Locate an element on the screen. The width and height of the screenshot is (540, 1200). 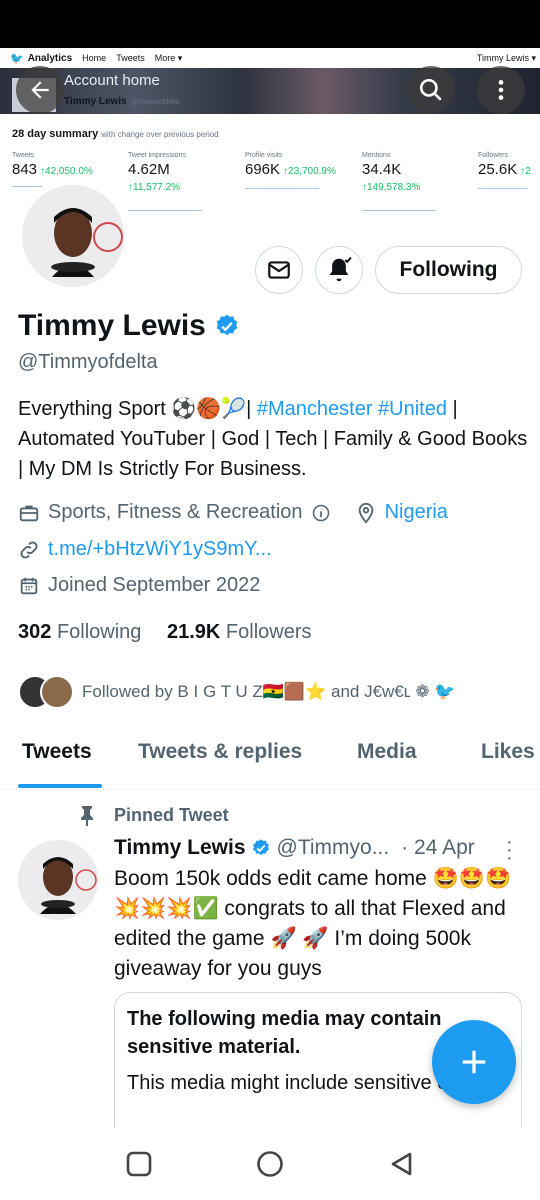
profile-joined: Joined September 2022 is located at coordinates (154, 585).